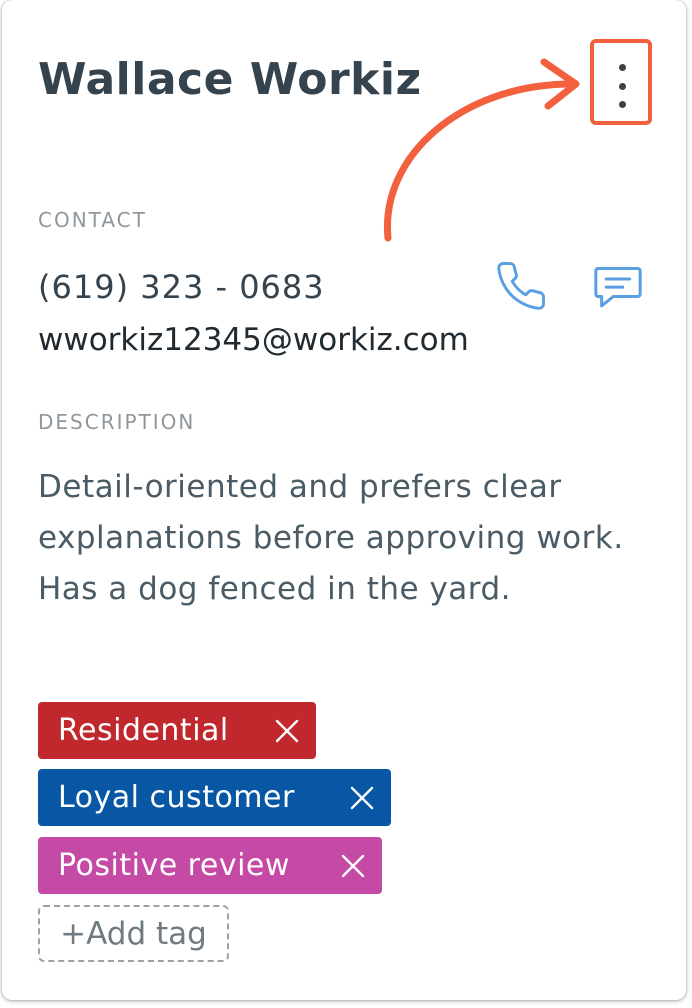  What do you see at coordinates (176, 797) in the screenshot?
I see `tag-label: Loyal customer` at bounding box center [176, 797].